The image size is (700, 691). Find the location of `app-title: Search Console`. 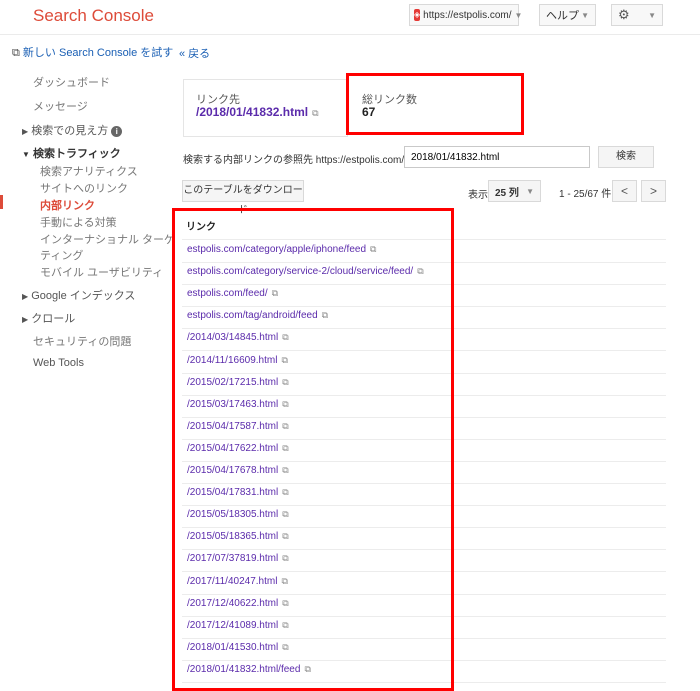

app-title: Search Console is located at coordinates (93, 16).